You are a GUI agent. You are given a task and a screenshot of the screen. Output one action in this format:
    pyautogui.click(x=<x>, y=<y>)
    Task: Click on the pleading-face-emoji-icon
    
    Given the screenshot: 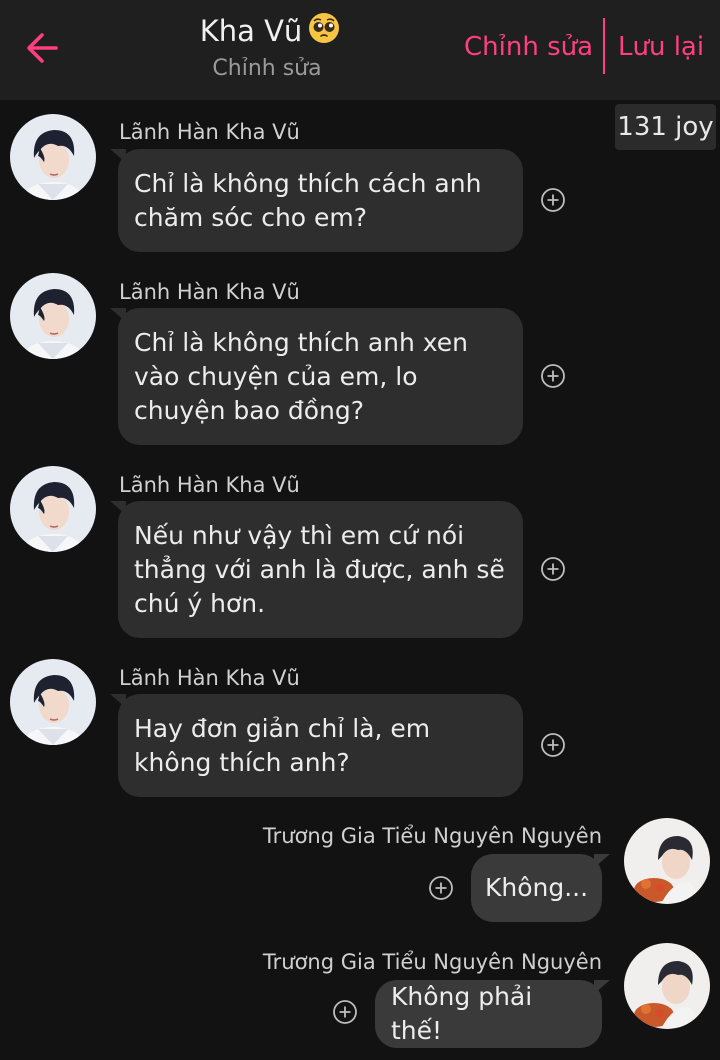 What is the action you would take?
    pyautogui.click(x=324, y=28)
    